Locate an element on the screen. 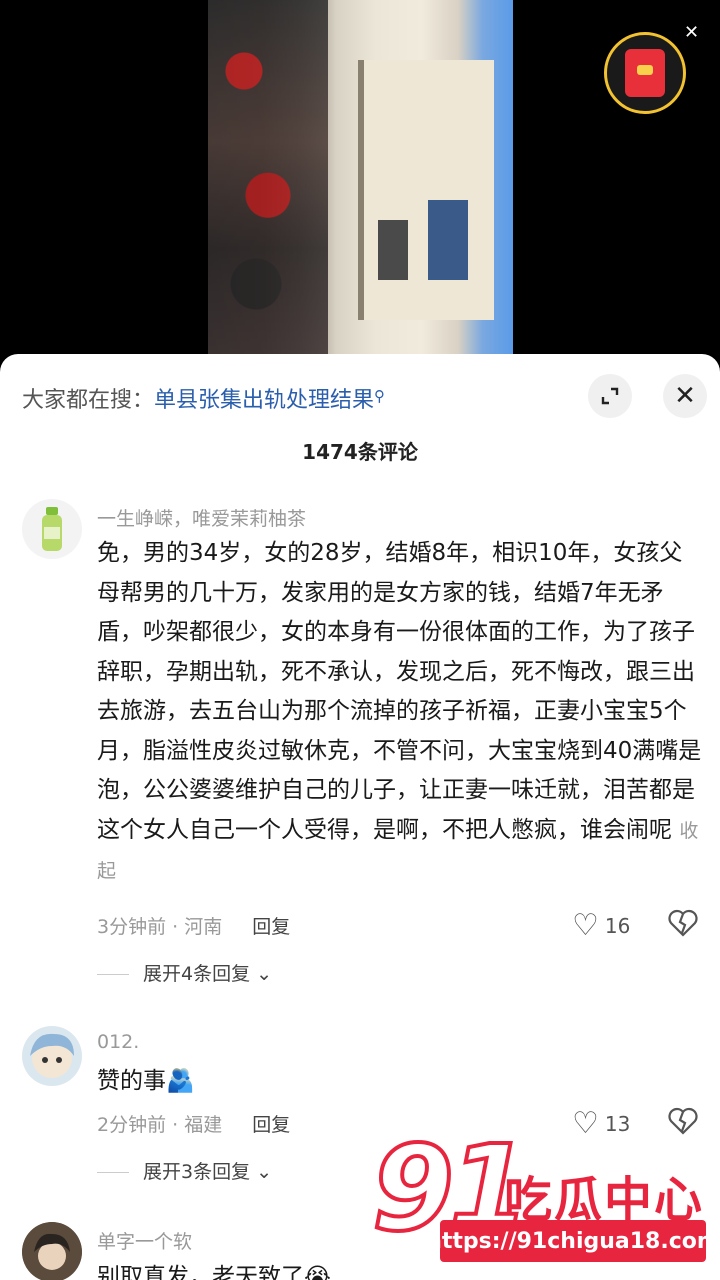  comment-meta: 3分钟前 · 河南 回复 is located at coordinates (193, 925).